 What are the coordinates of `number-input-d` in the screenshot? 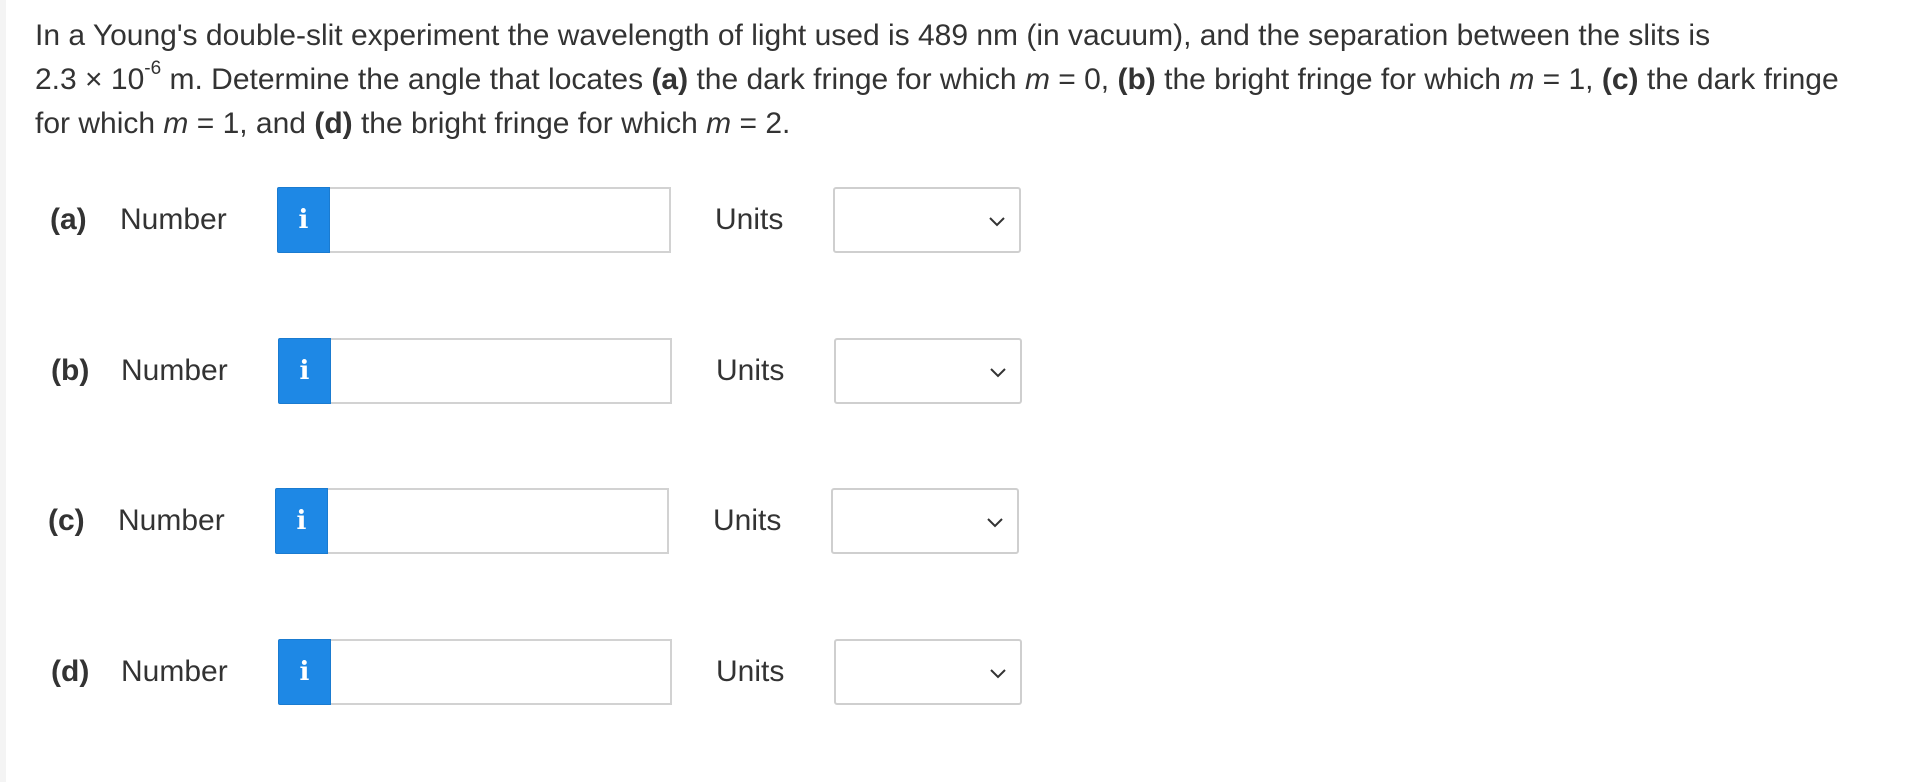 It's located at (501, 672).